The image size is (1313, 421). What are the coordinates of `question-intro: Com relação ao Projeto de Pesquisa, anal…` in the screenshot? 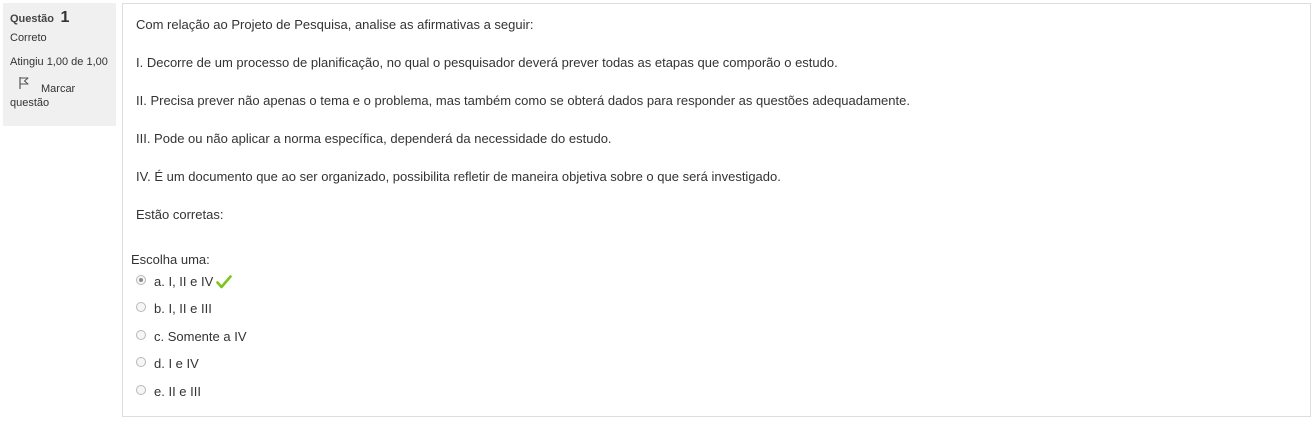 It's located at (335, 24).